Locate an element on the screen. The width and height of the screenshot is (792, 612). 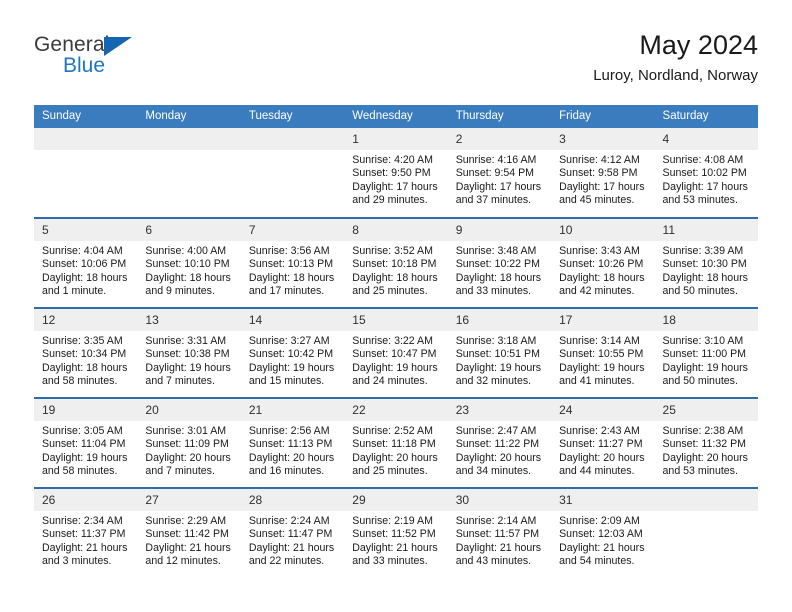
daylight-line: Daylight: 18 hours and 33 minutes. is located at coordinates (498, 284).